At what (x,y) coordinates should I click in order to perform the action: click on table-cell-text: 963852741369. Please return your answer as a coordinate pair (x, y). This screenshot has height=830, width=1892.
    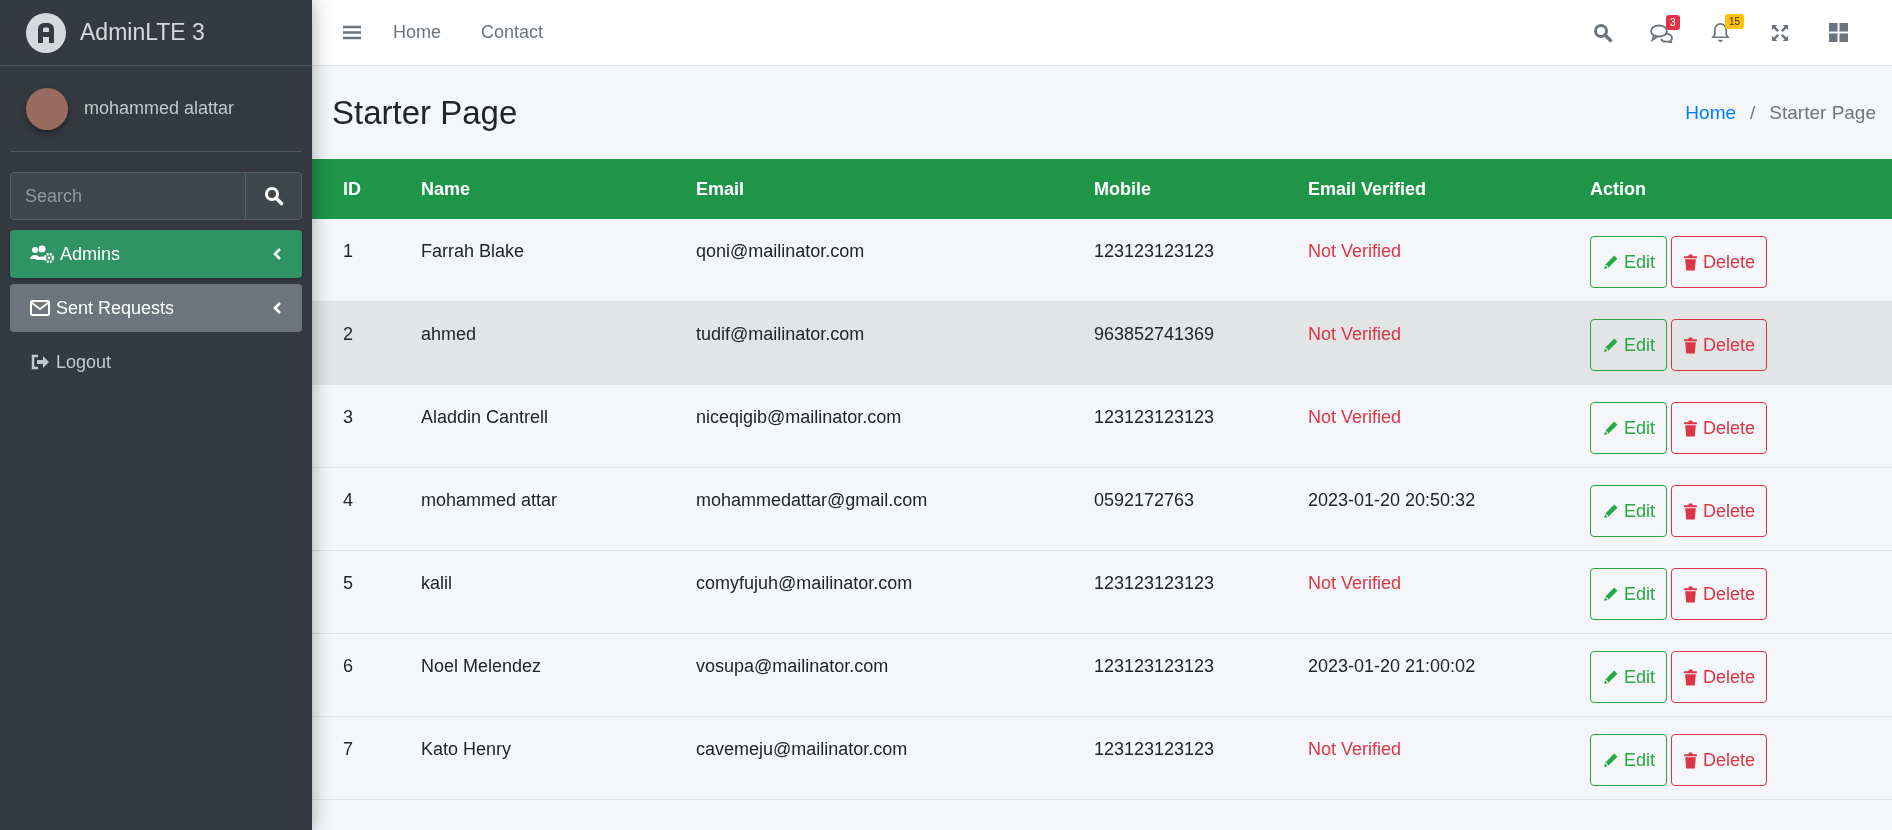
    Looking at the image, I should click on (1155, 334).